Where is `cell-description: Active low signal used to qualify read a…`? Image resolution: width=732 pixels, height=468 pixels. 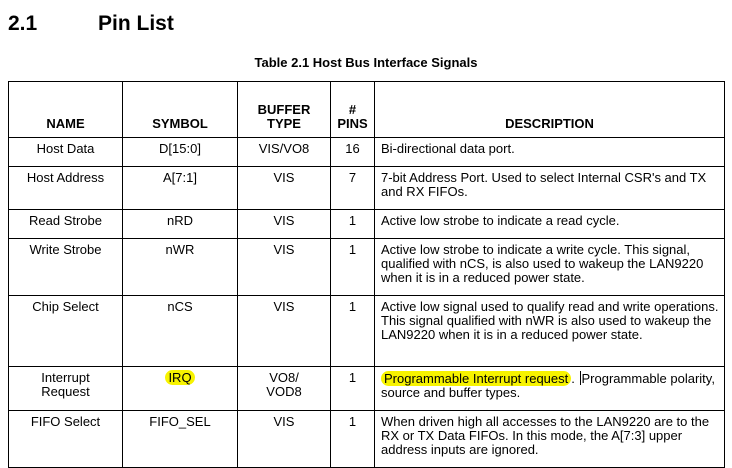 cell-description: Active low signal used to qualify read a… is located at coordinates (549, 331).